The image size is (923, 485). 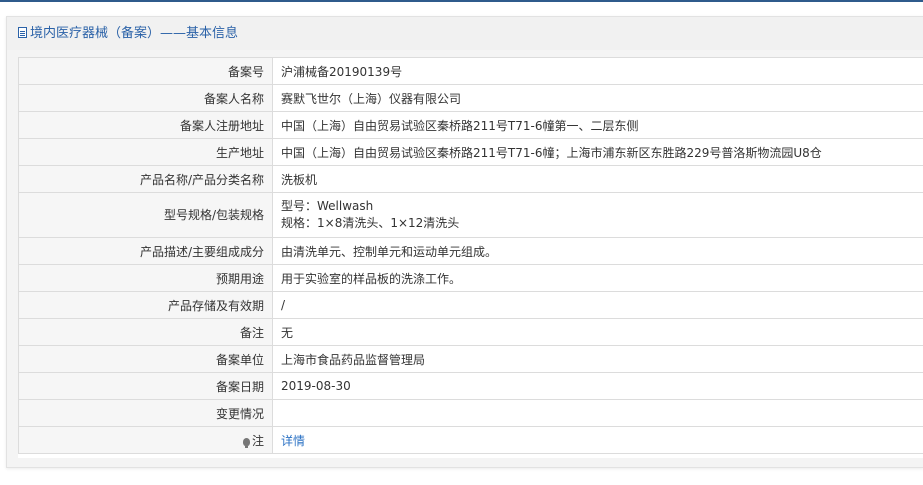 What do you see at coordinates (145, 386) in the screenshot?
I see `row-label-record-date: 备案日期` at bounding box center [145, 386].